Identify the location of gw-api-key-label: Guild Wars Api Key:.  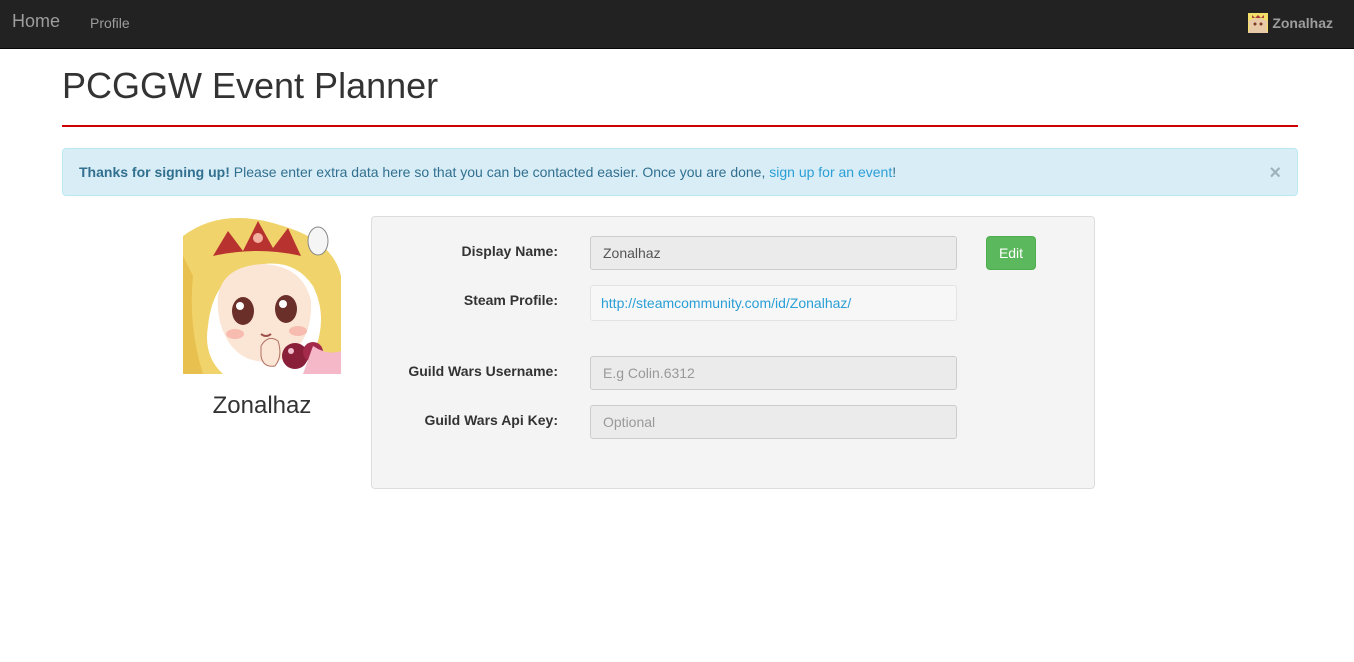
(491, 420).